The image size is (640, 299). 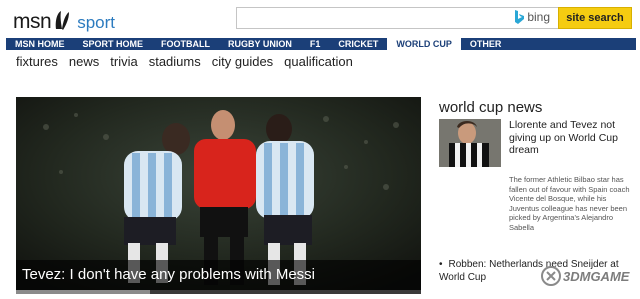 What do you see at coordinates (551, 276) in the screenshot?
I see `watermark-logo-icon` at bounding box center [551, 276].